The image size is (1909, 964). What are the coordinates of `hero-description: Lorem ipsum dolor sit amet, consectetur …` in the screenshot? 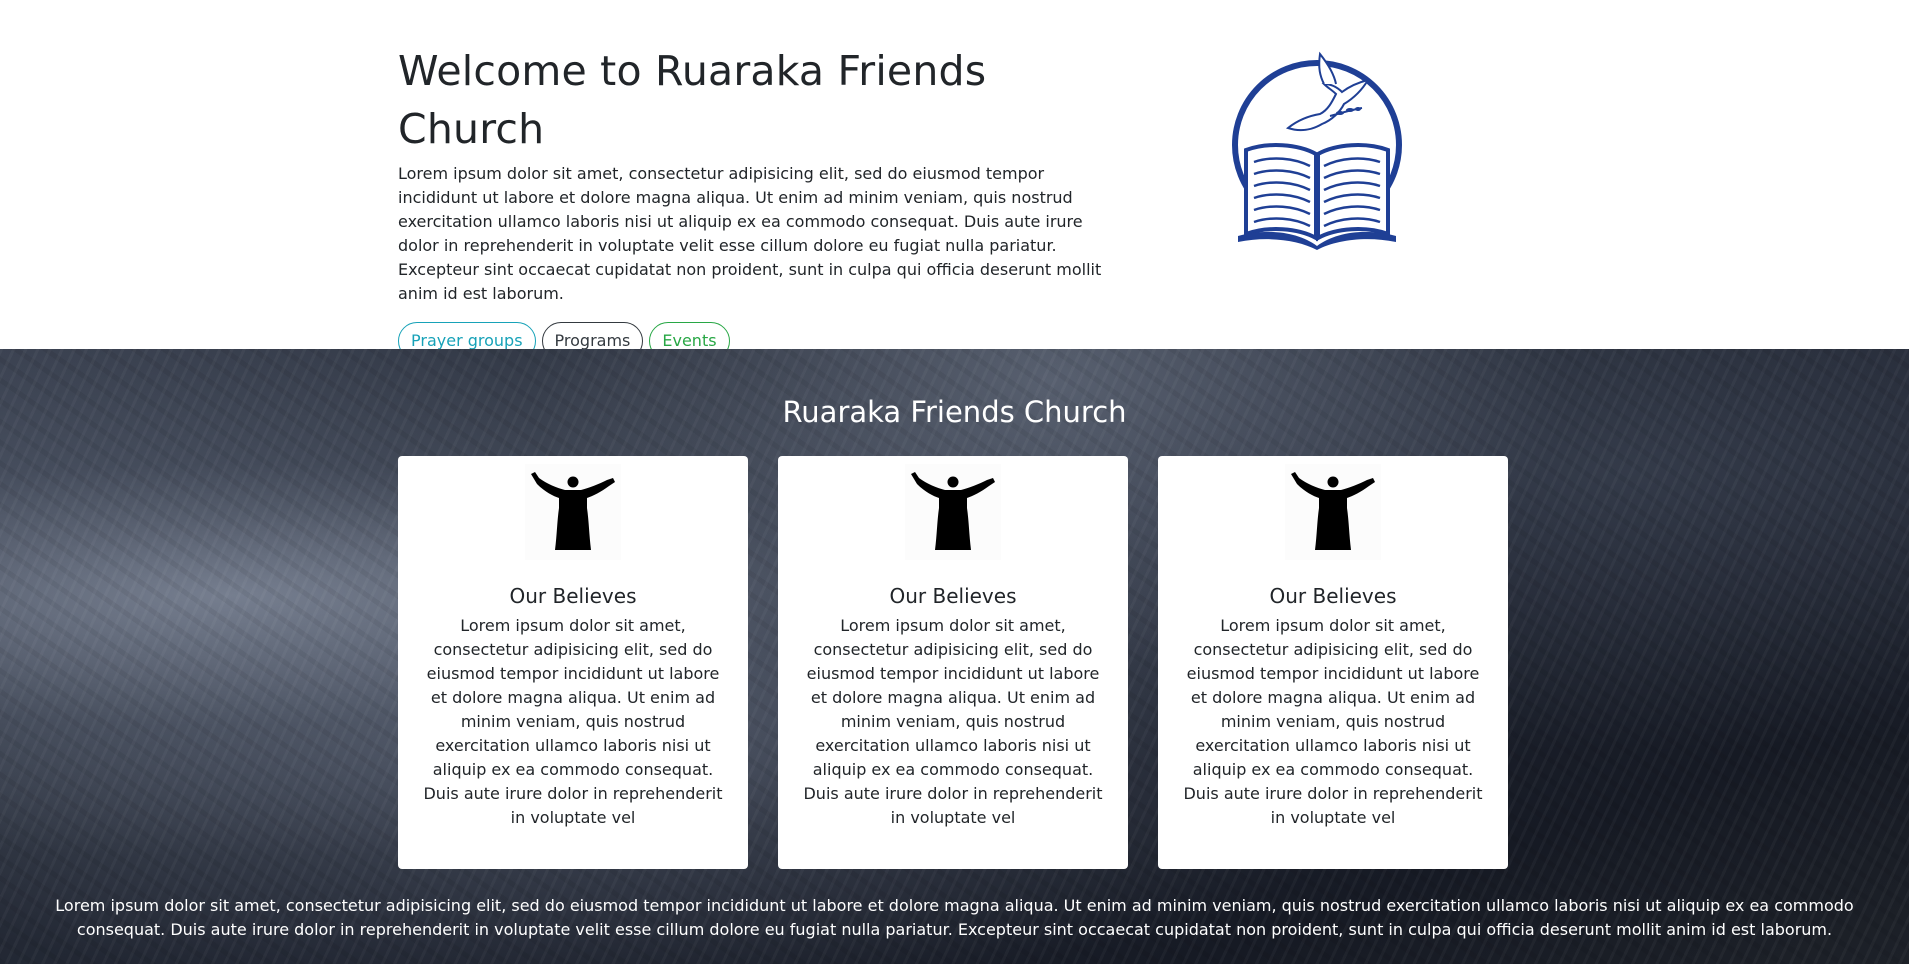 It's located at (750, 233).